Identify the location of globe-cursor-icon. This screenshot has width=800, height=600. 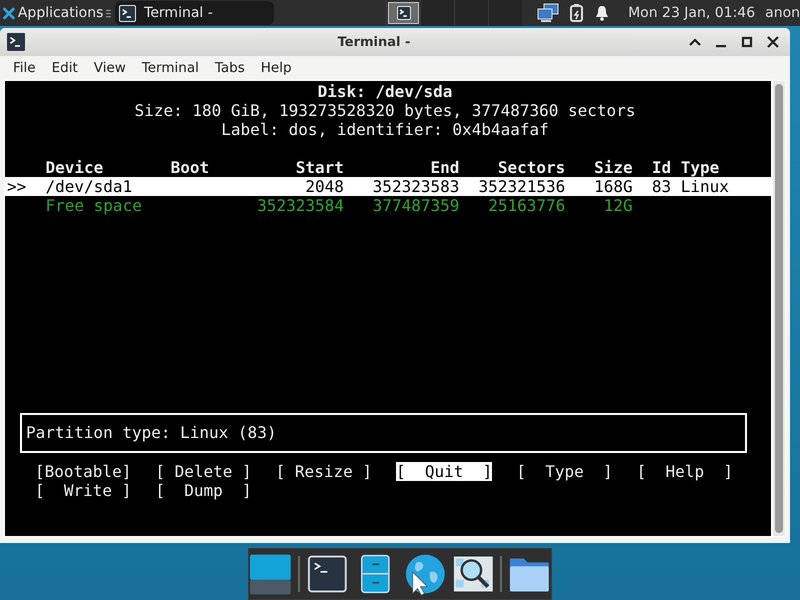
(424, 574).